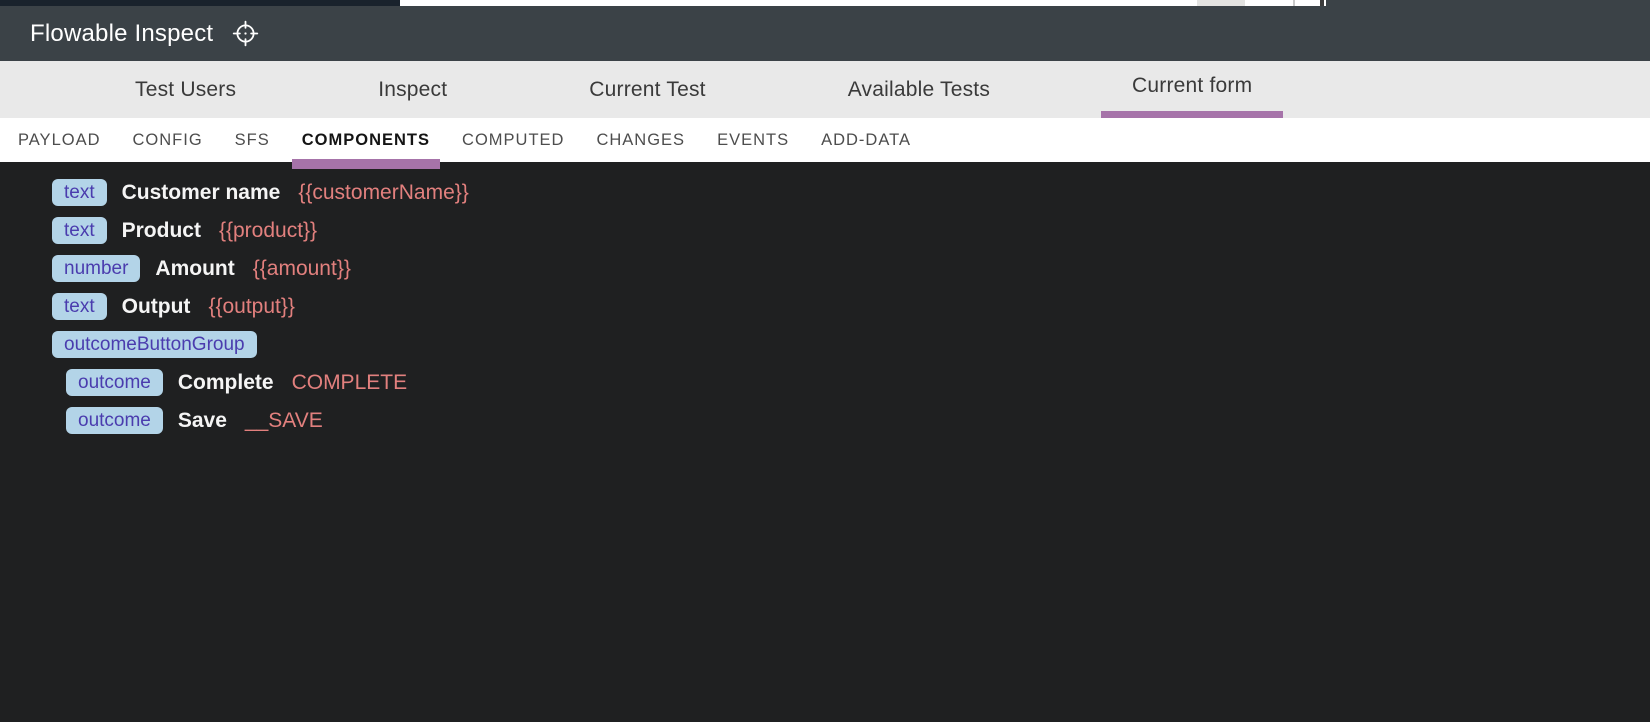 The image size is (1650, 722). I want to click on component-row: text Product {{product}}, so click(184, 230).